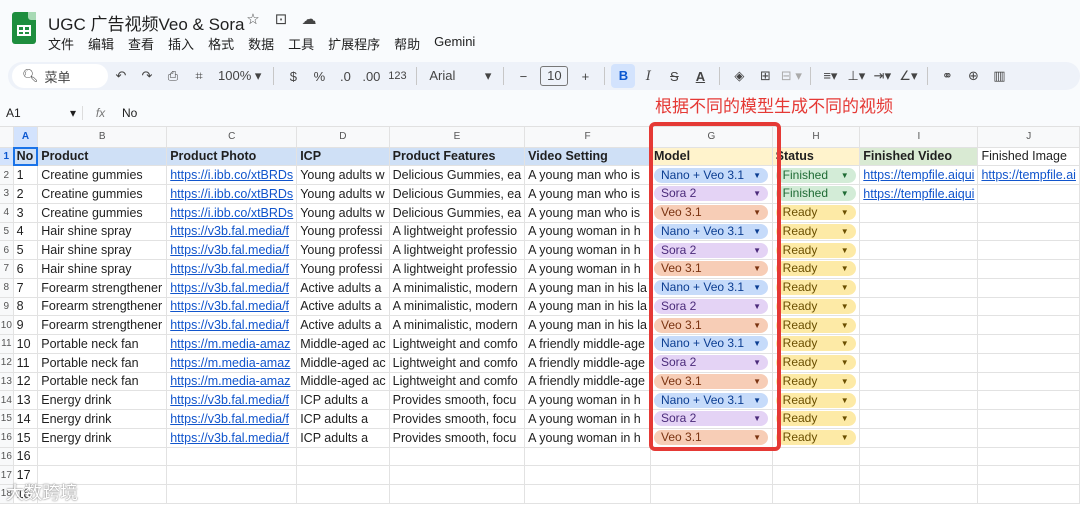 This screenshot has height=510, width=1080. I want to click on table-cell: 4, so click(26, 232).